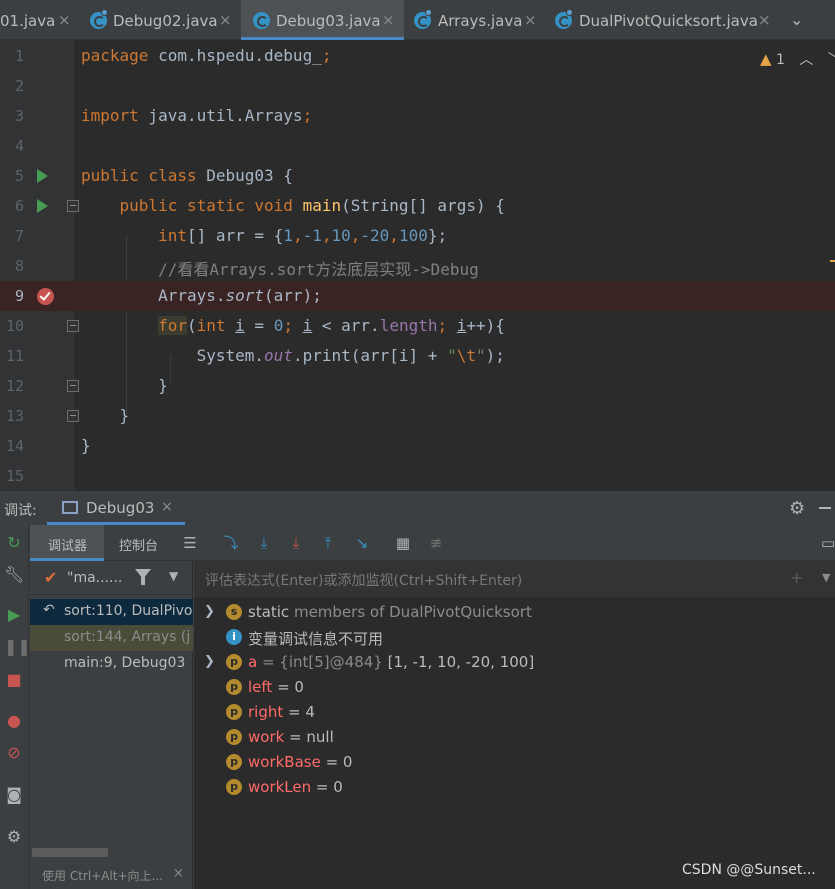 The width and height of the screenshot is (835, 889). What do you see at coordinates (436, 543) in the screenshot?
I see `trace-icon: ≢` at bounding box center [436, 543].